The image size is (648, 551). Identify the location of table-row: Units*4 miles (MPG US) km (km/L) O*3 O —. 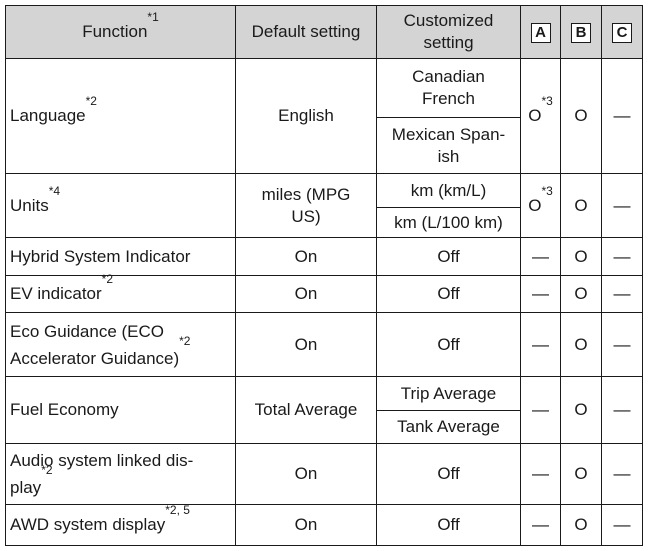
(324, 205).